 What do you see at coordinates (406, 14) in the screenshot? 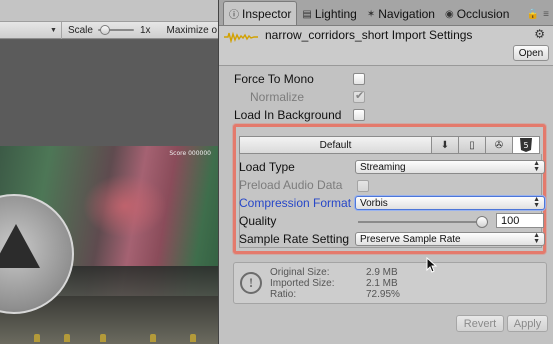
I see `tab-label: Navigation` at bounding box center [406, 14].